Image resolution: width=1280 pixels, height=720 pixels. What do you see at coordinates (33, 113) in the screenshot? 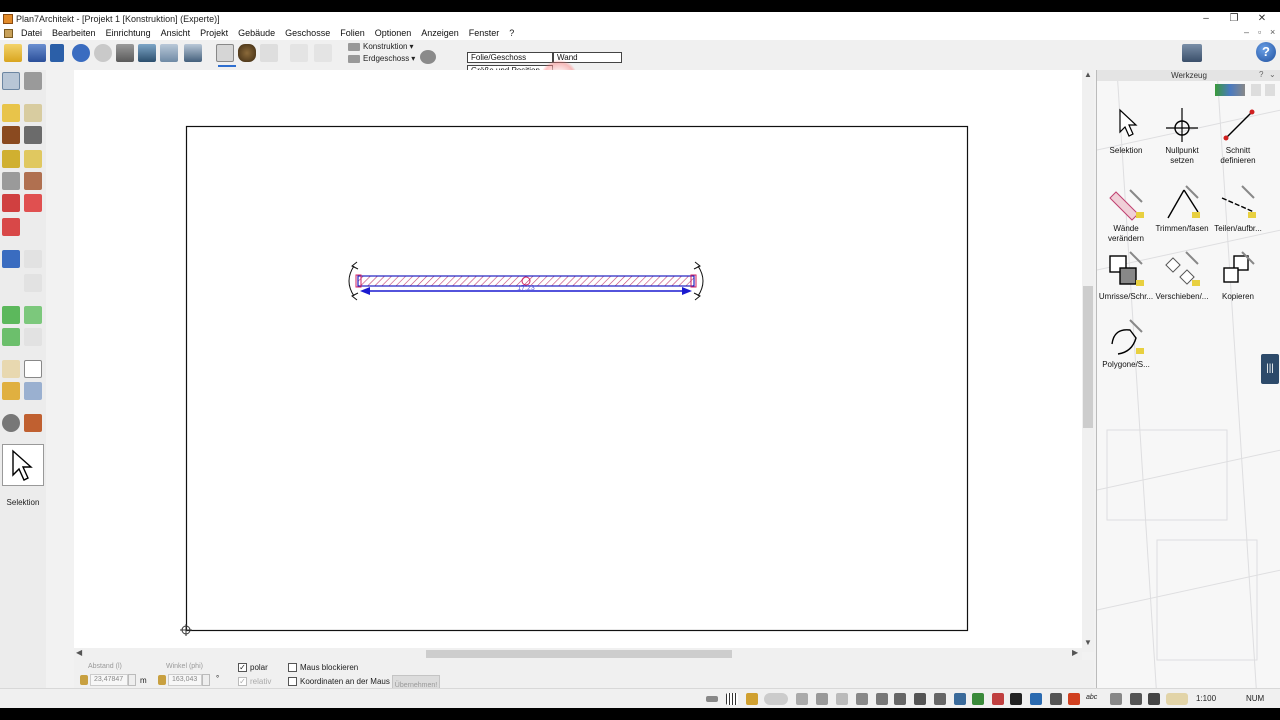
I see `wall-group-icon` at bounding box center [33, 113].